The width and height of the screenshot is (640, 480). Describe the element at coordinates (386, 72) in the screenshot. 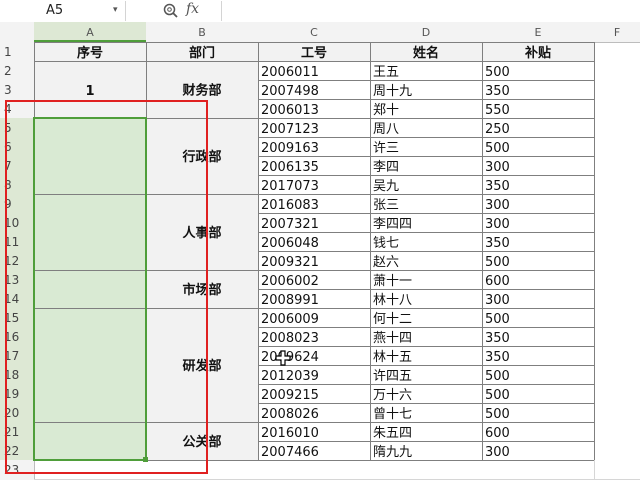

I see `employee-name-cell: 王五` at that location.